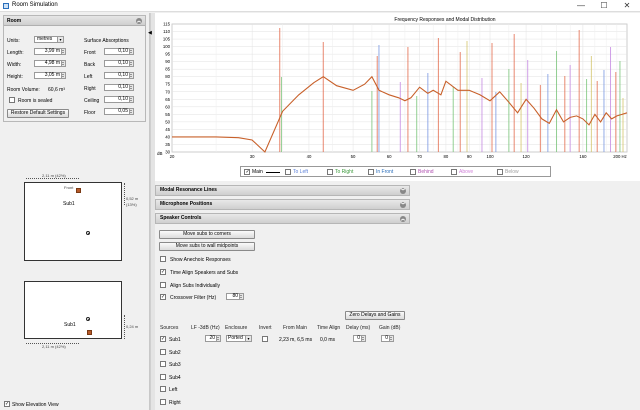 This screenshot has height=410, width=640. I want to click on anechoic-checkbox, so click(163, 259).